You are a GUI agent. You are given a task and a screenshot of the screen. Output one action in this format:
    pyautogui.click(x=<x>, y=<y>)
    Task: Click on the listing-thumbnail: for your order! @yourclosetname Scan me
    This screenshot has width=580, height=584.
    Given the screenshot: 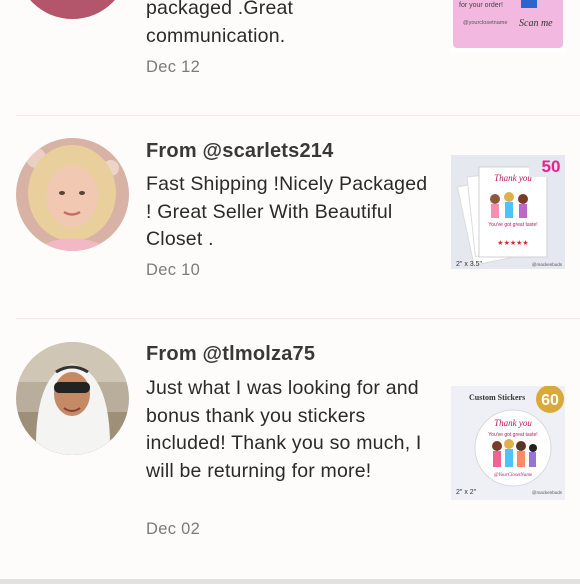 What is the action you would take?
    pyautogui.click(x=508, y=26)
    